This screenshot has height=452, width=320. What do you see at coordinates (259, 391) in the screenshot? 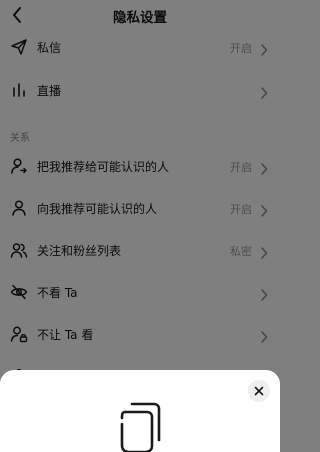
I see `close-icon` at bounding box center [259, 391].